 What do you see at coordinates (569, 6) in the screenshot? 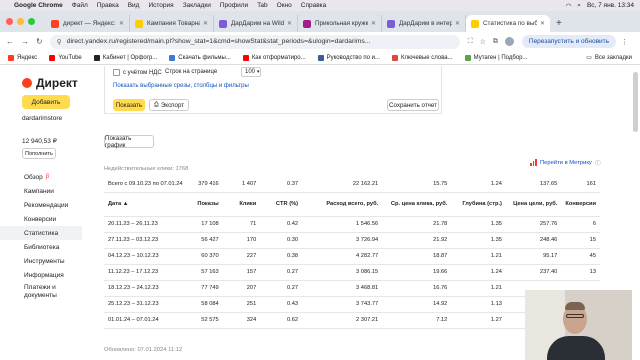
I see `wifi-icon: ◠` at bounding box center [569, 6].